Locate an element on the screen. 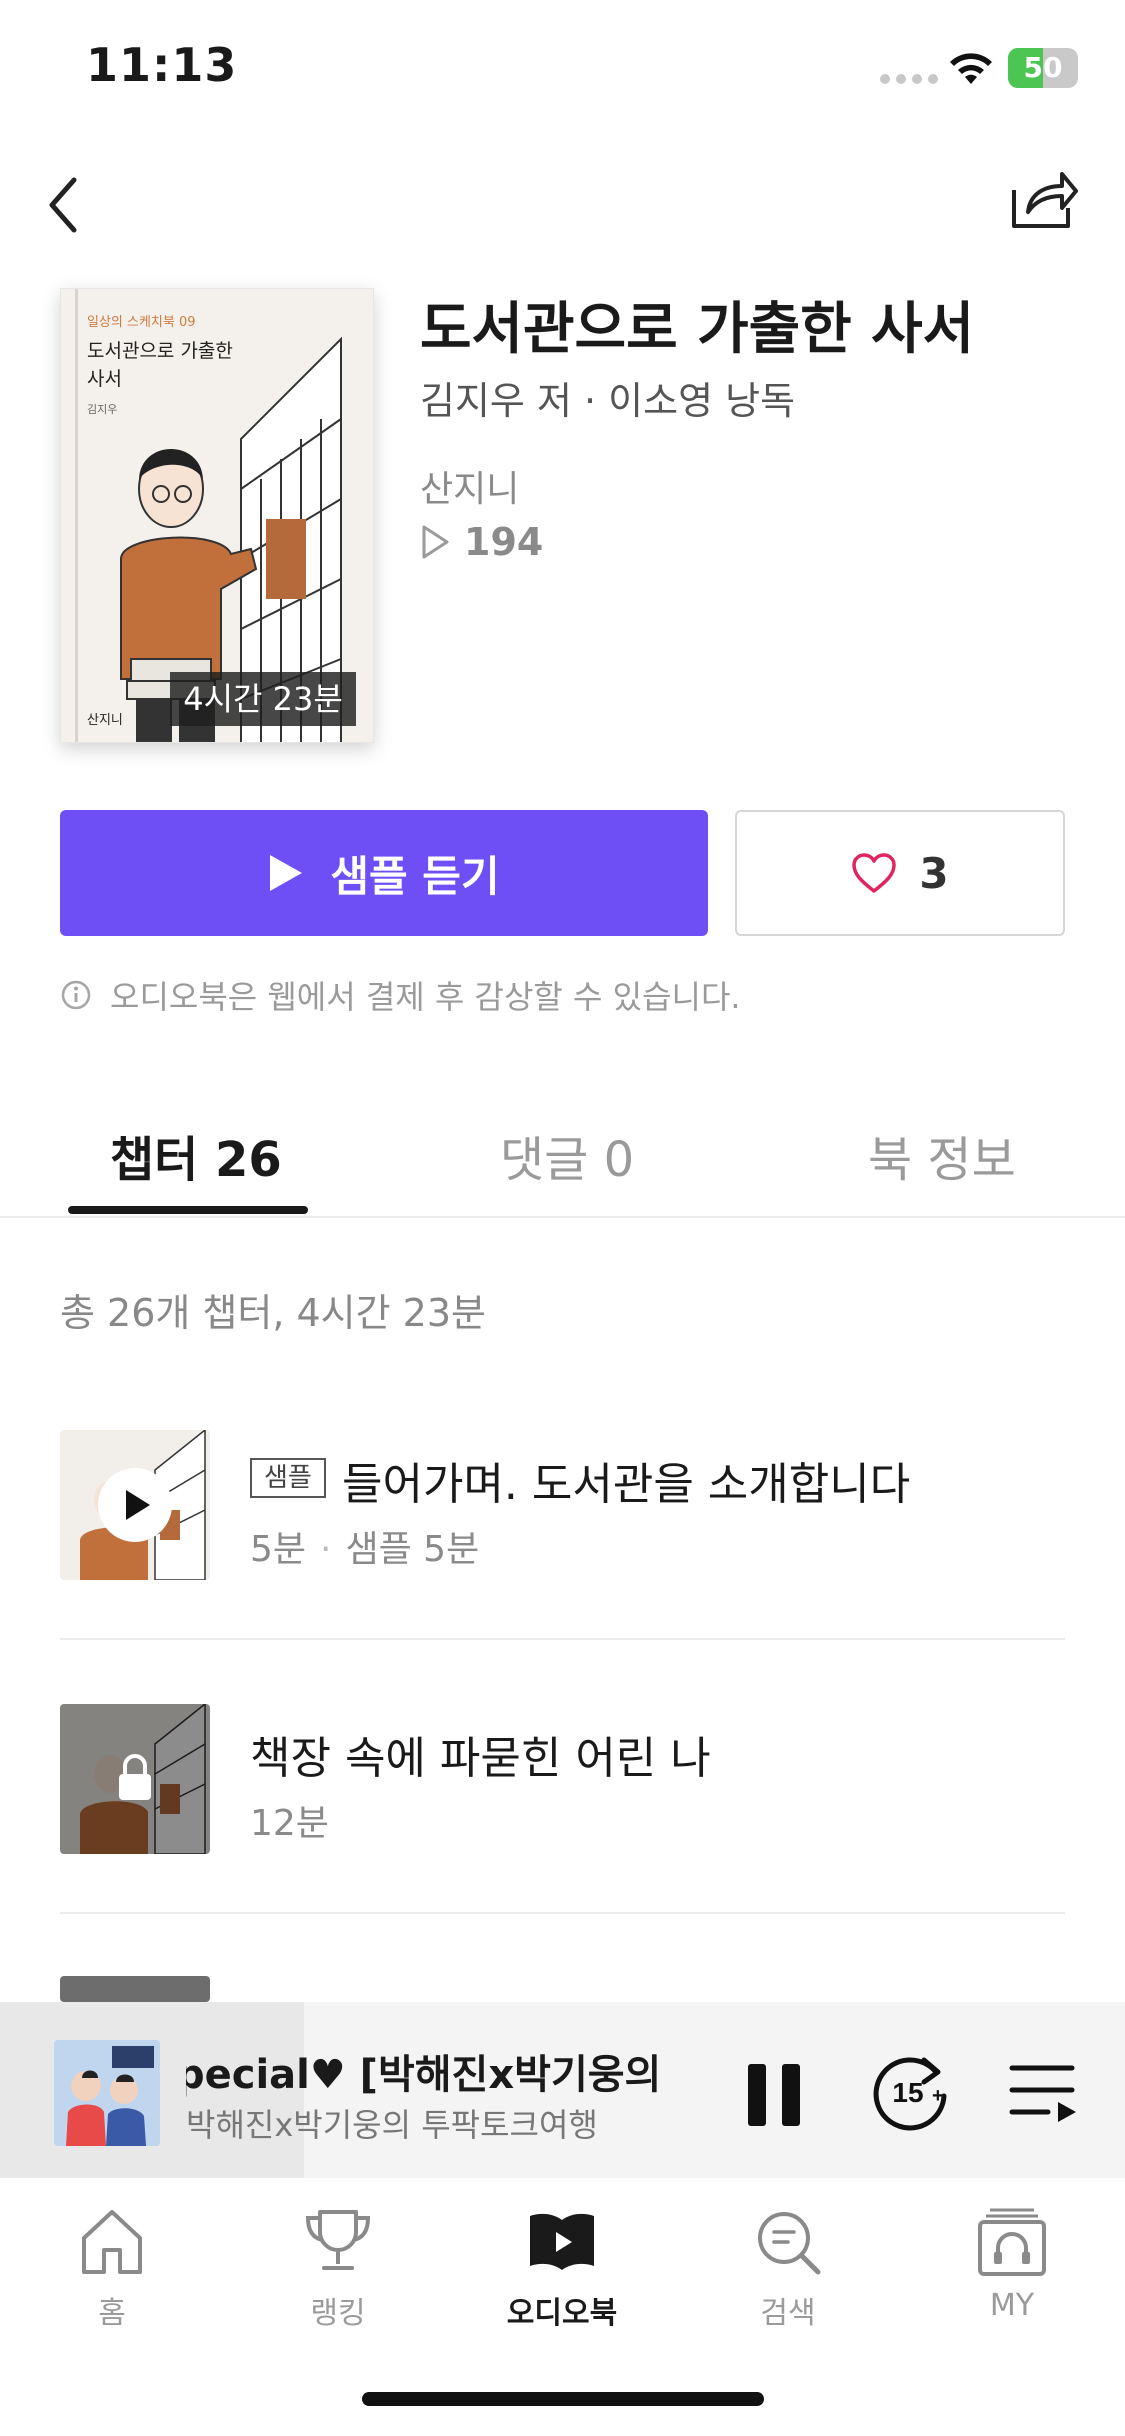  nav-audiobook: 오디오북 is located at coordinates (562, 2269).